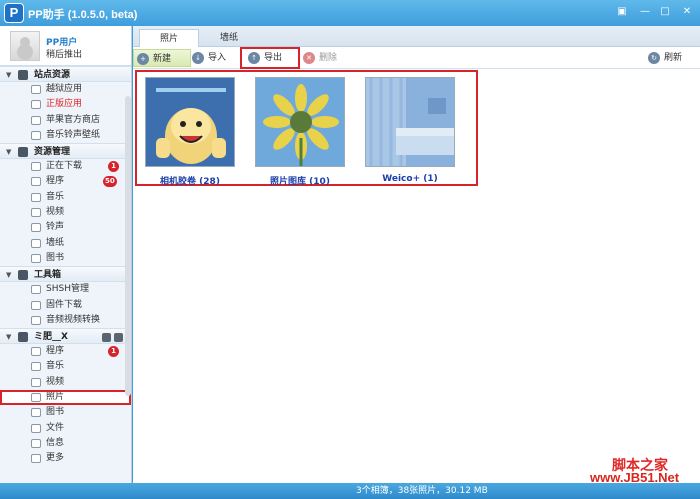 The width and height of the screenshot is (700, 499). Describe the element at coordinates (207, 58) in the screenshot. I see `import-button: ↓ 导入` at that location.